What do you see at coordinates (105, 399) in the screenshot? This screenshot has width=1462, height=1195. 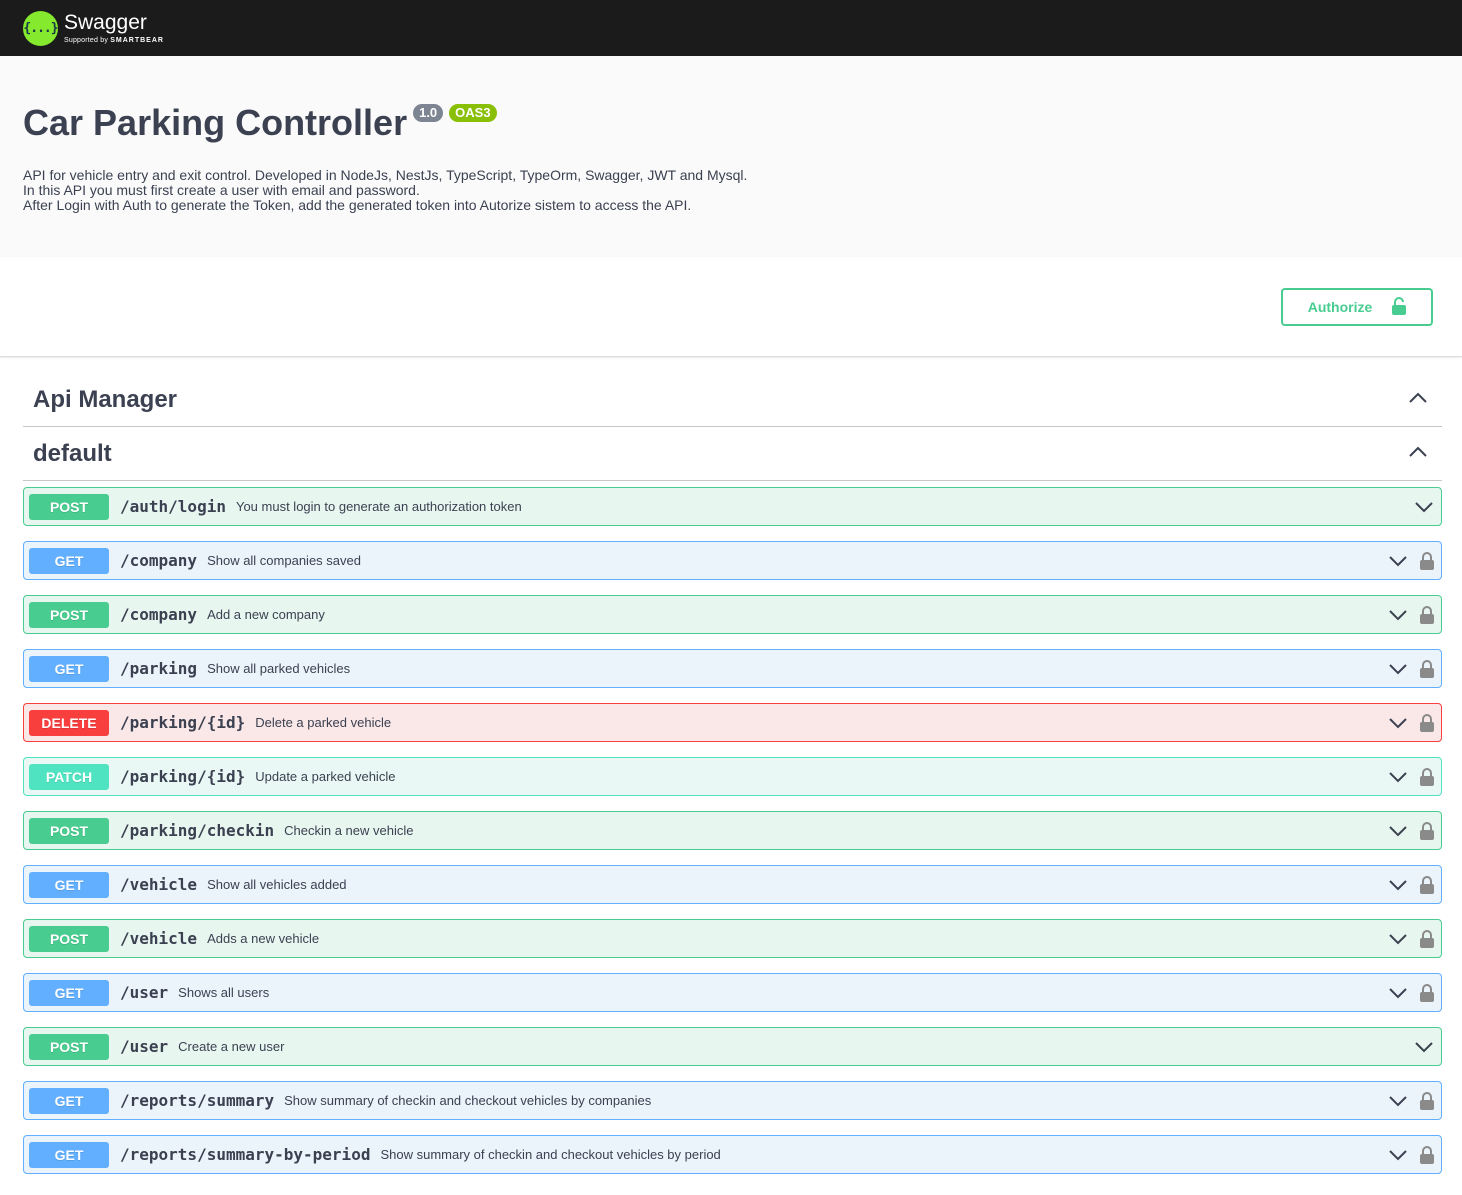 I see `tag-title: Api Manager` at bounding box center [105, 399].